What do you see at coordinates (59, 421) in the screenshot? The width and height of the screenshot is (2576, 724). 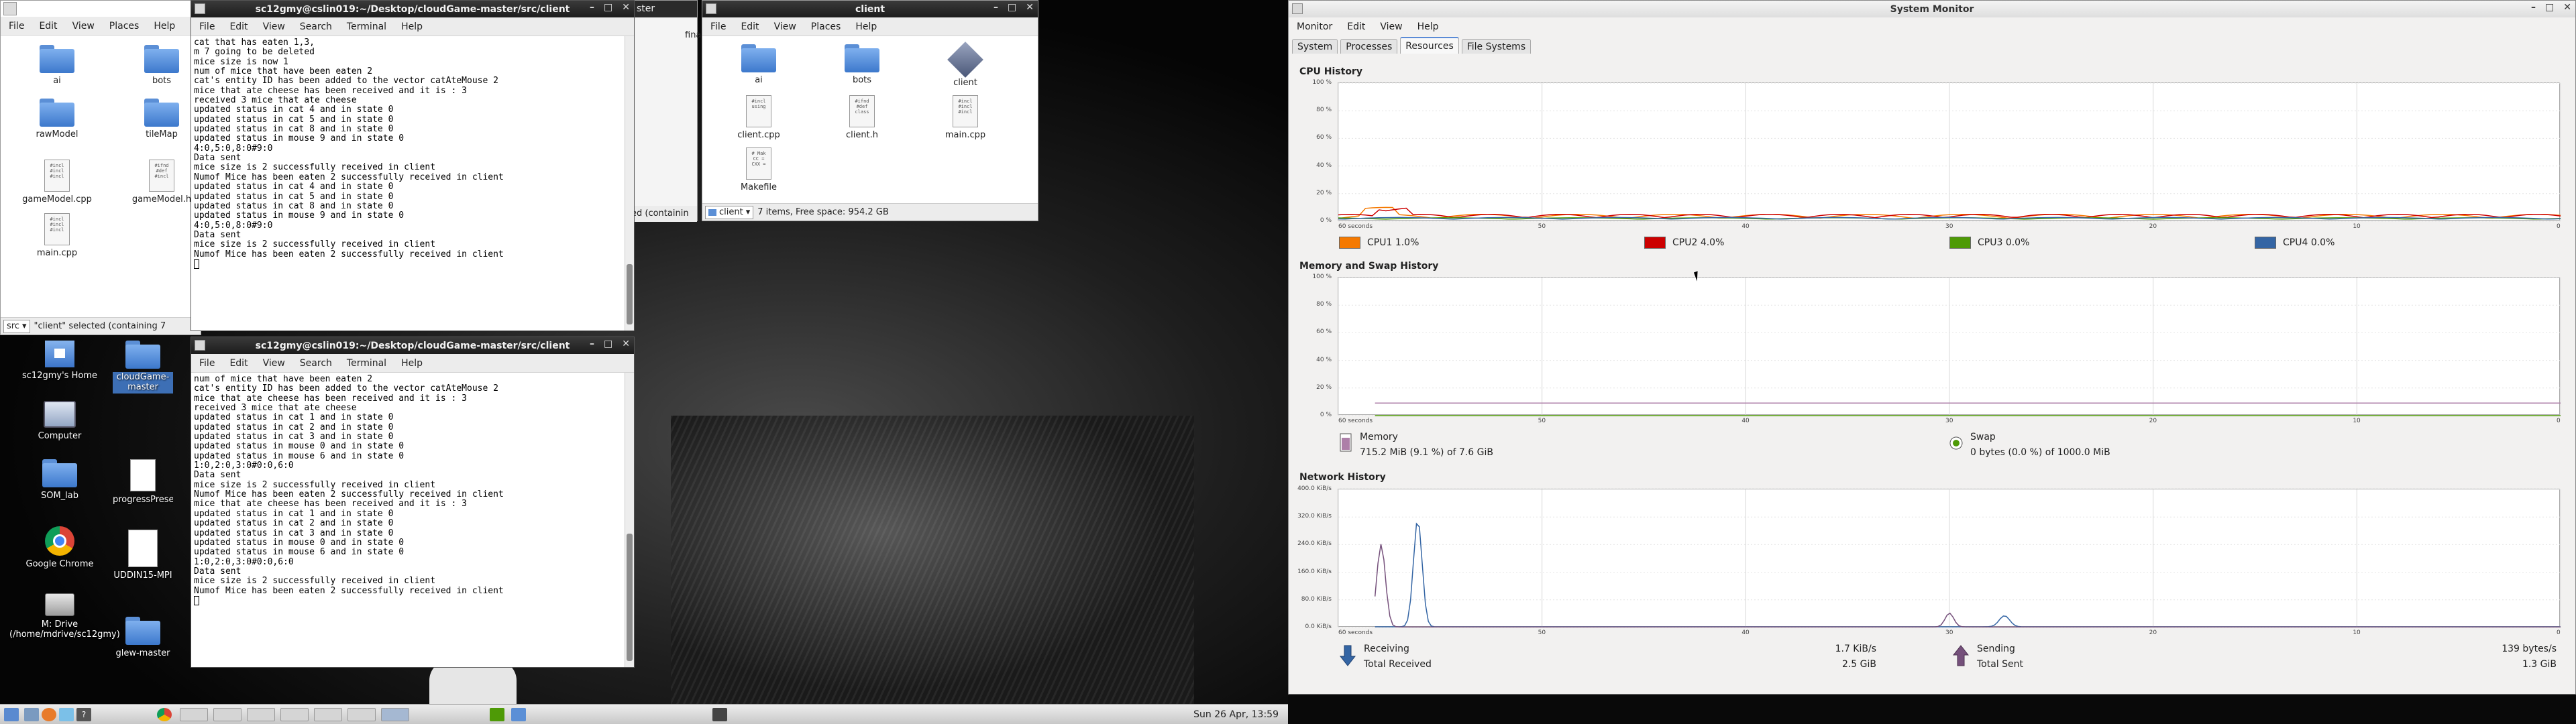 I see `desktop-icon-computer: Computer` at bounding box center [59, 421].